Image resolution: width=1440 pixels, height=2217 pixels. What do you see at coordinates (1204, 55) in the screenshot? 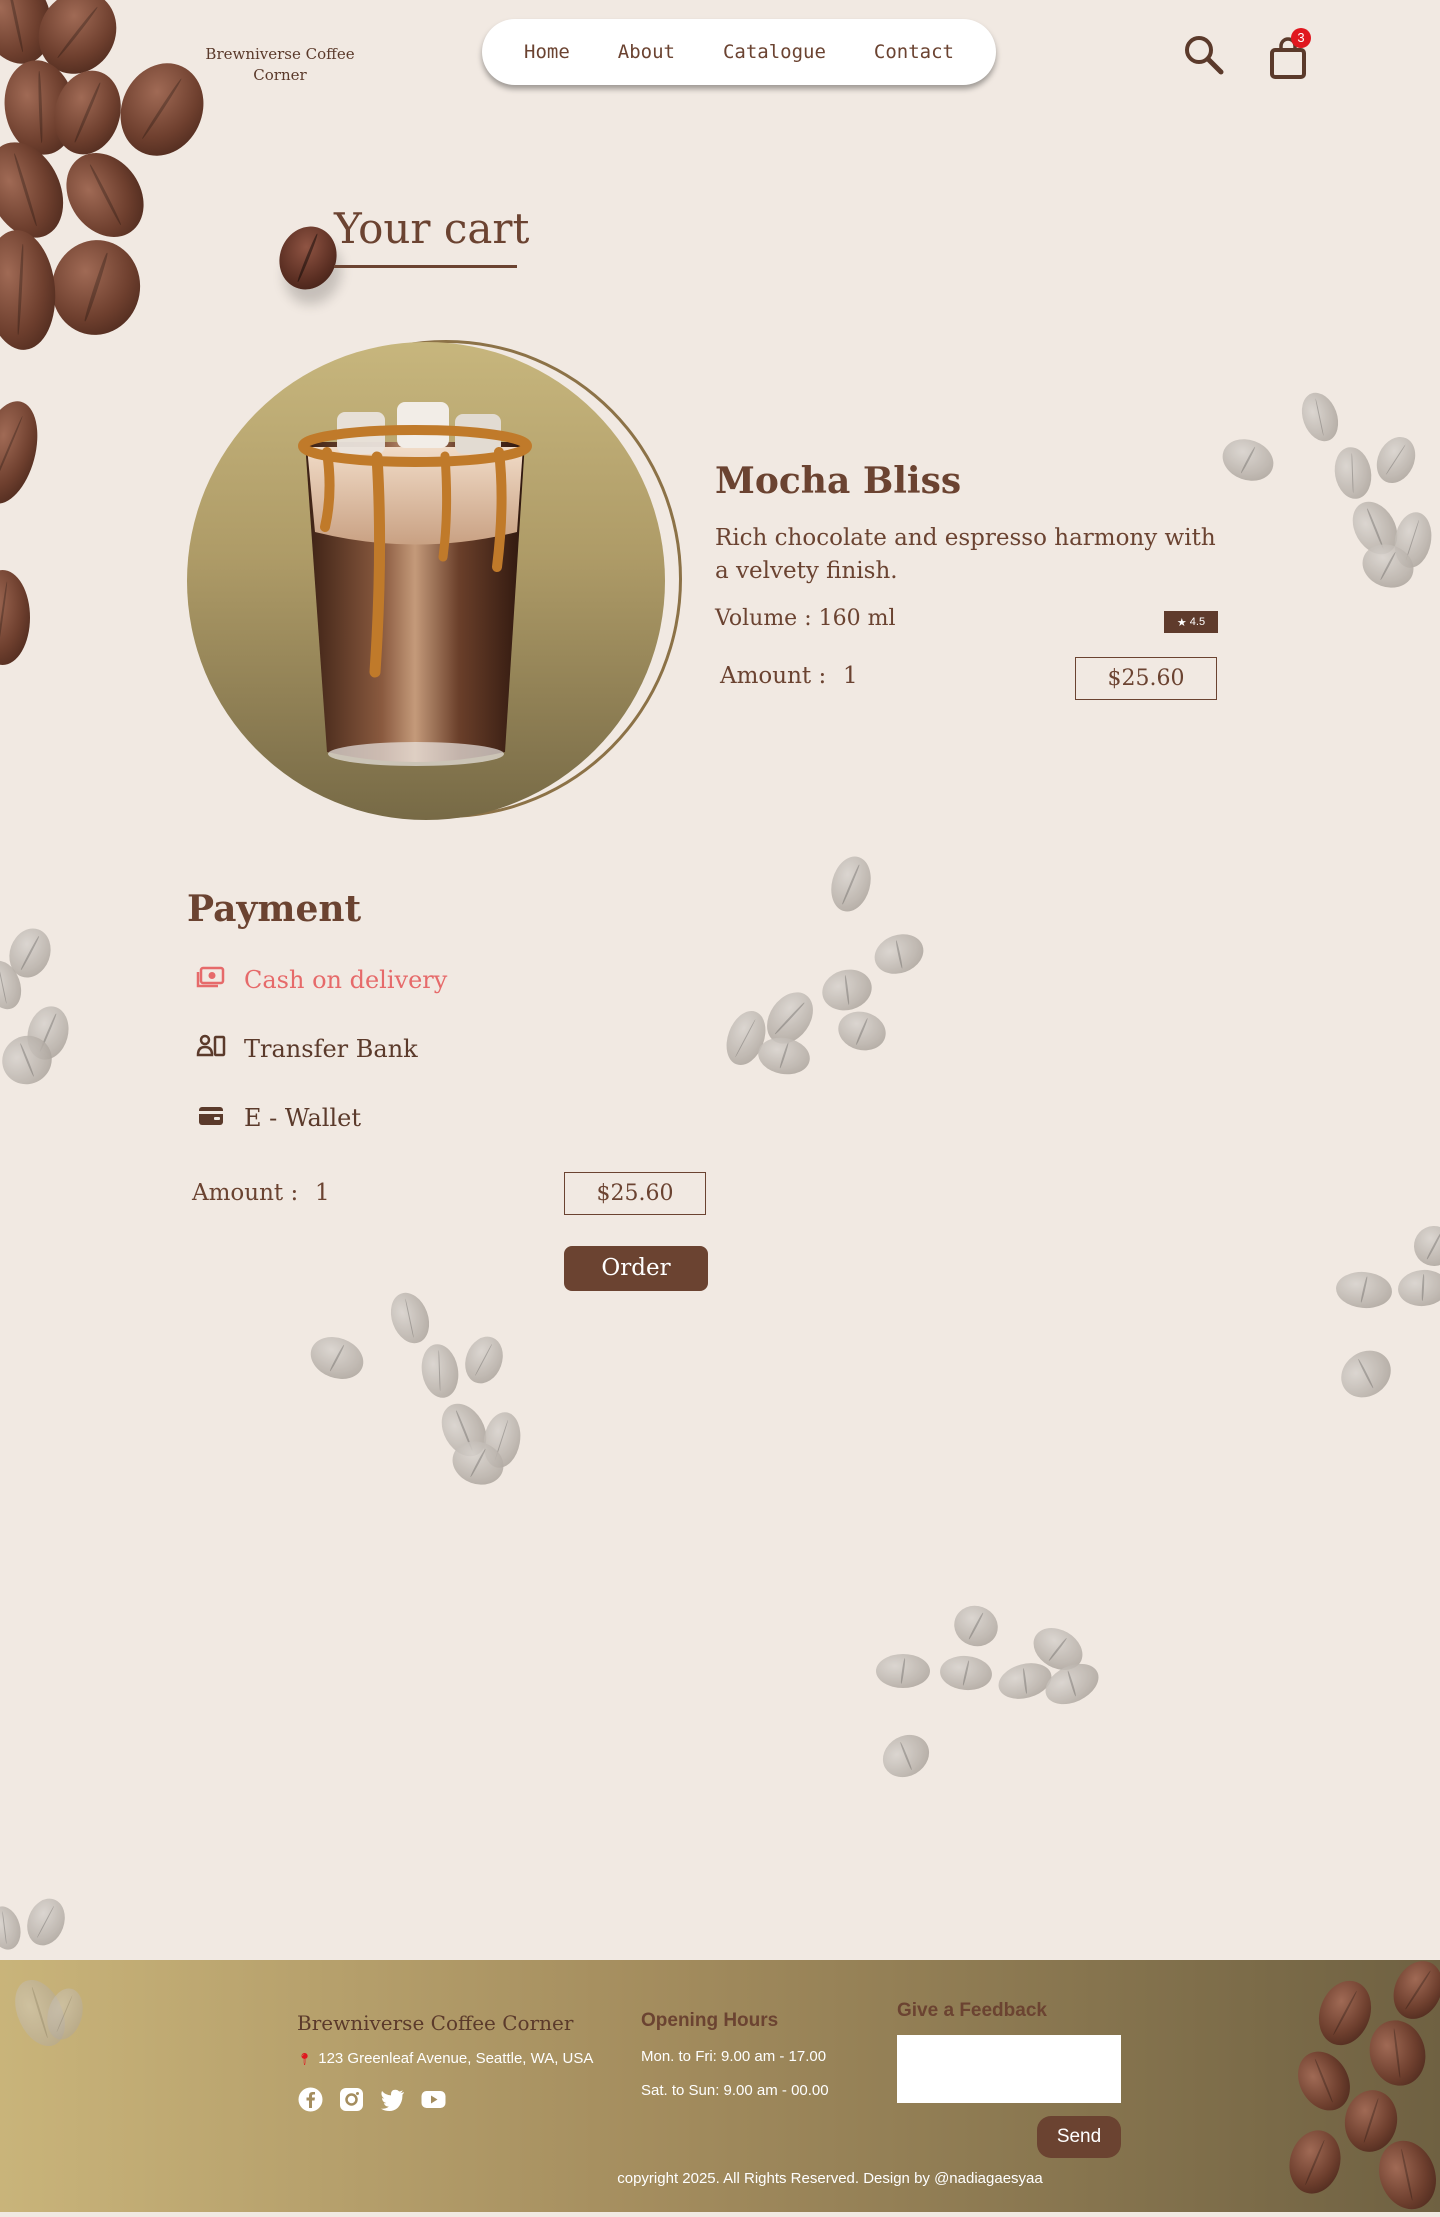
I see `search-icon` at bounding box center [1204, 55].